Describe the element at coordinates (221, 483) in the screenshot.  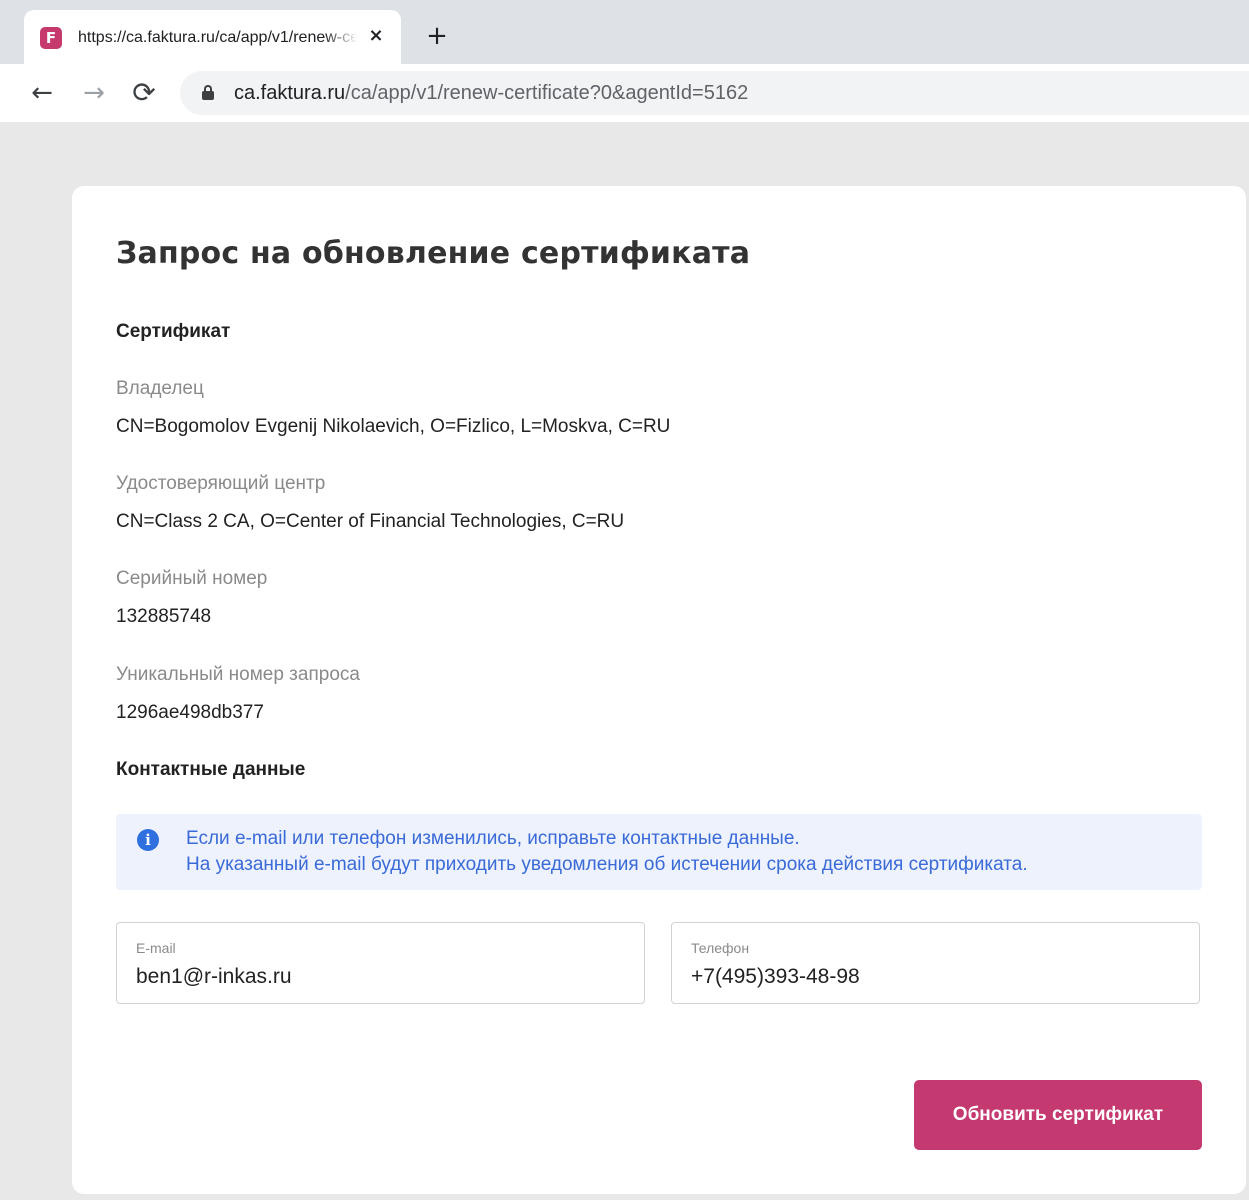
I see `issuer-label: Удостоверяющий центр` at that location.